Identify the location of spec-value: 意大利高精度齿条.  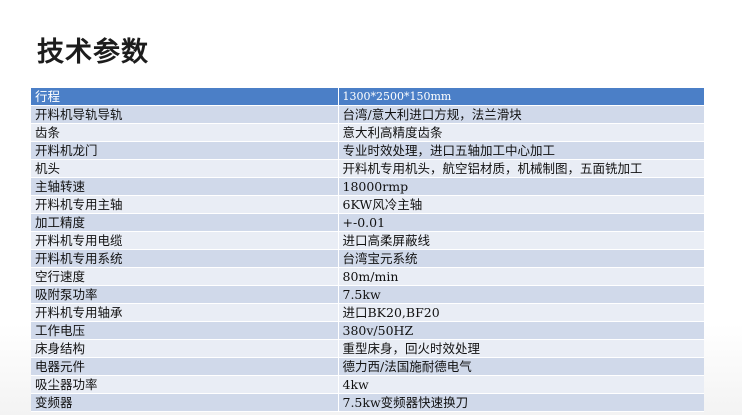
(521, 132).